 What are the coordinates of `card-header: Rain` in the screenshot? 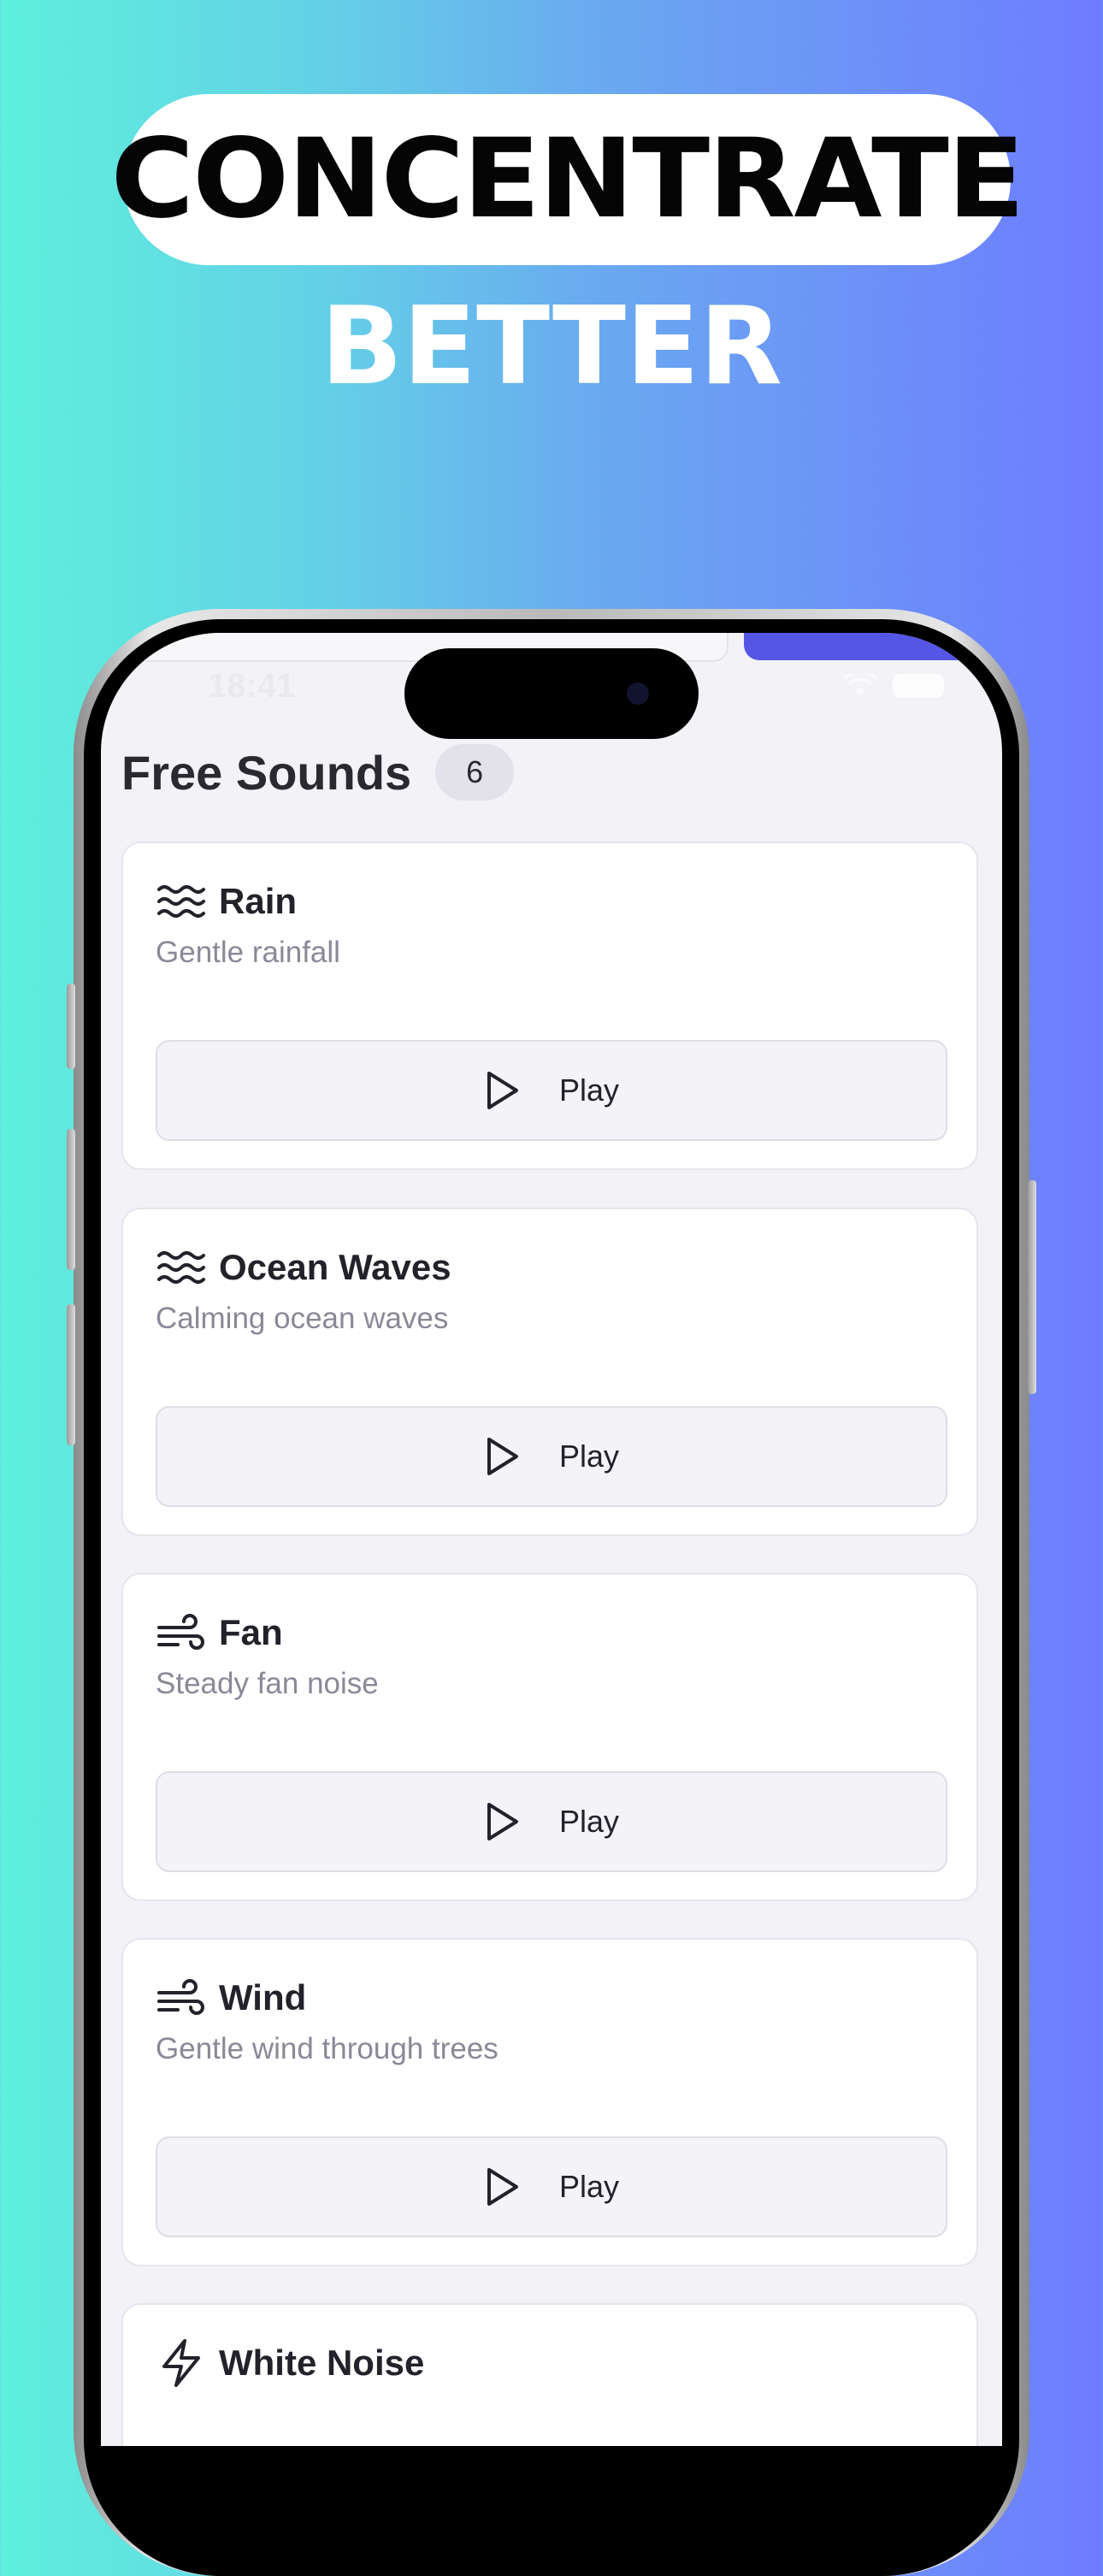 It's located at (226, 901).